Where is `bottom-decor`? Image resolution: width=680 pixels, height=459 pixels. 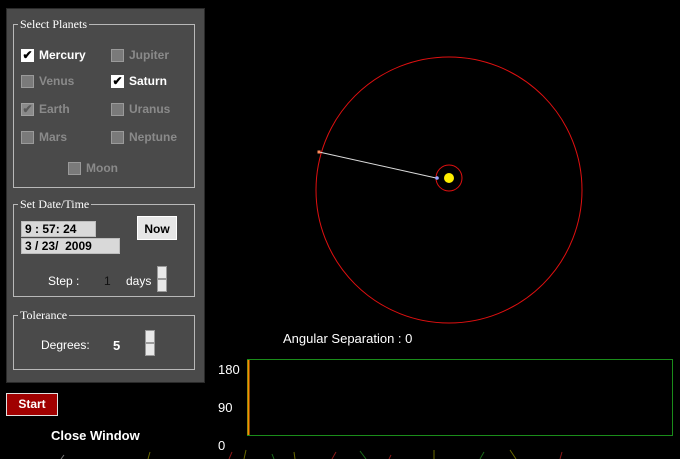
bottom-decor is located at coordinates (311, 454).